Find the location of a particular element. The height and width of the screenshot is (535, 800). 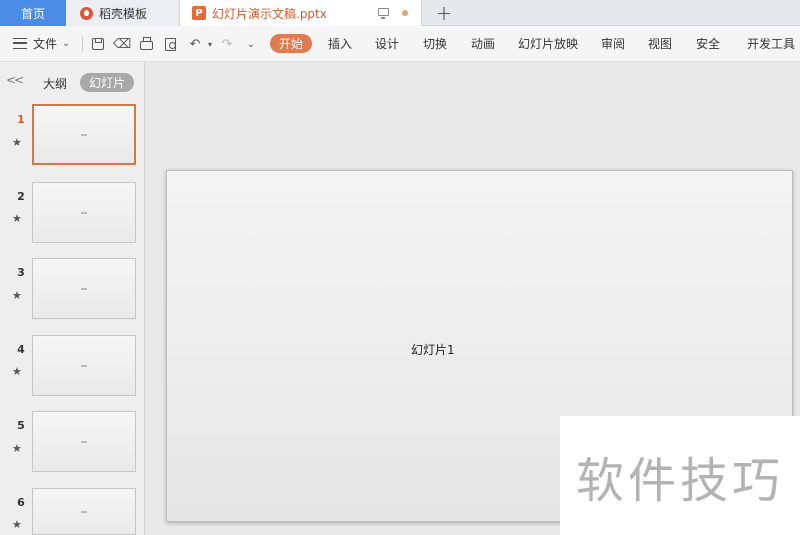

file-menu-button: 文件 ⌄ is located at coordinates (41, 43).